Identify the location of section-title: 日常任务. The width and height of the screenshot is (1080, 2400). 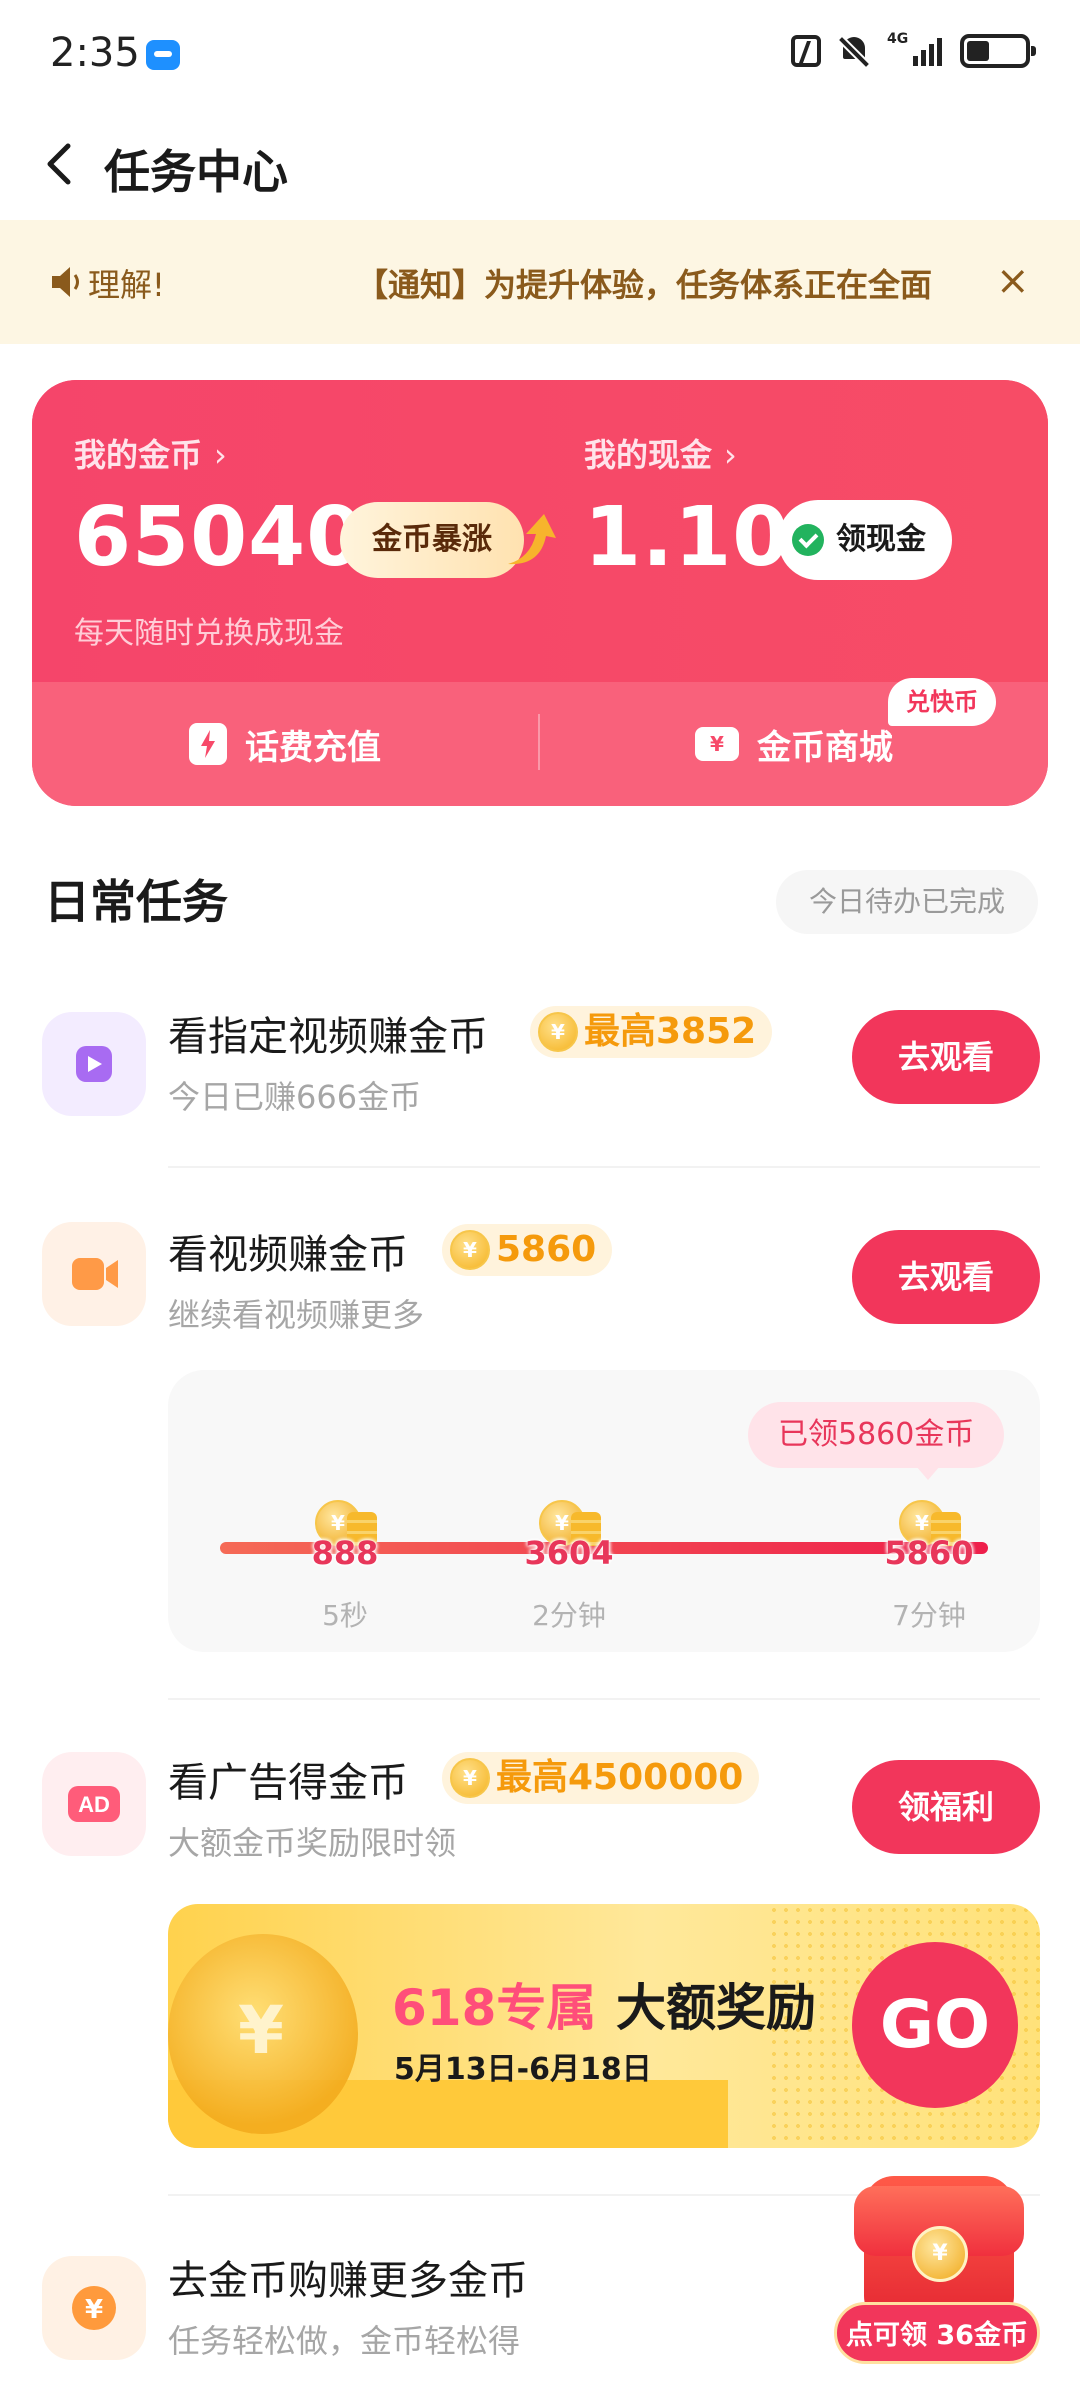
(136, 902).